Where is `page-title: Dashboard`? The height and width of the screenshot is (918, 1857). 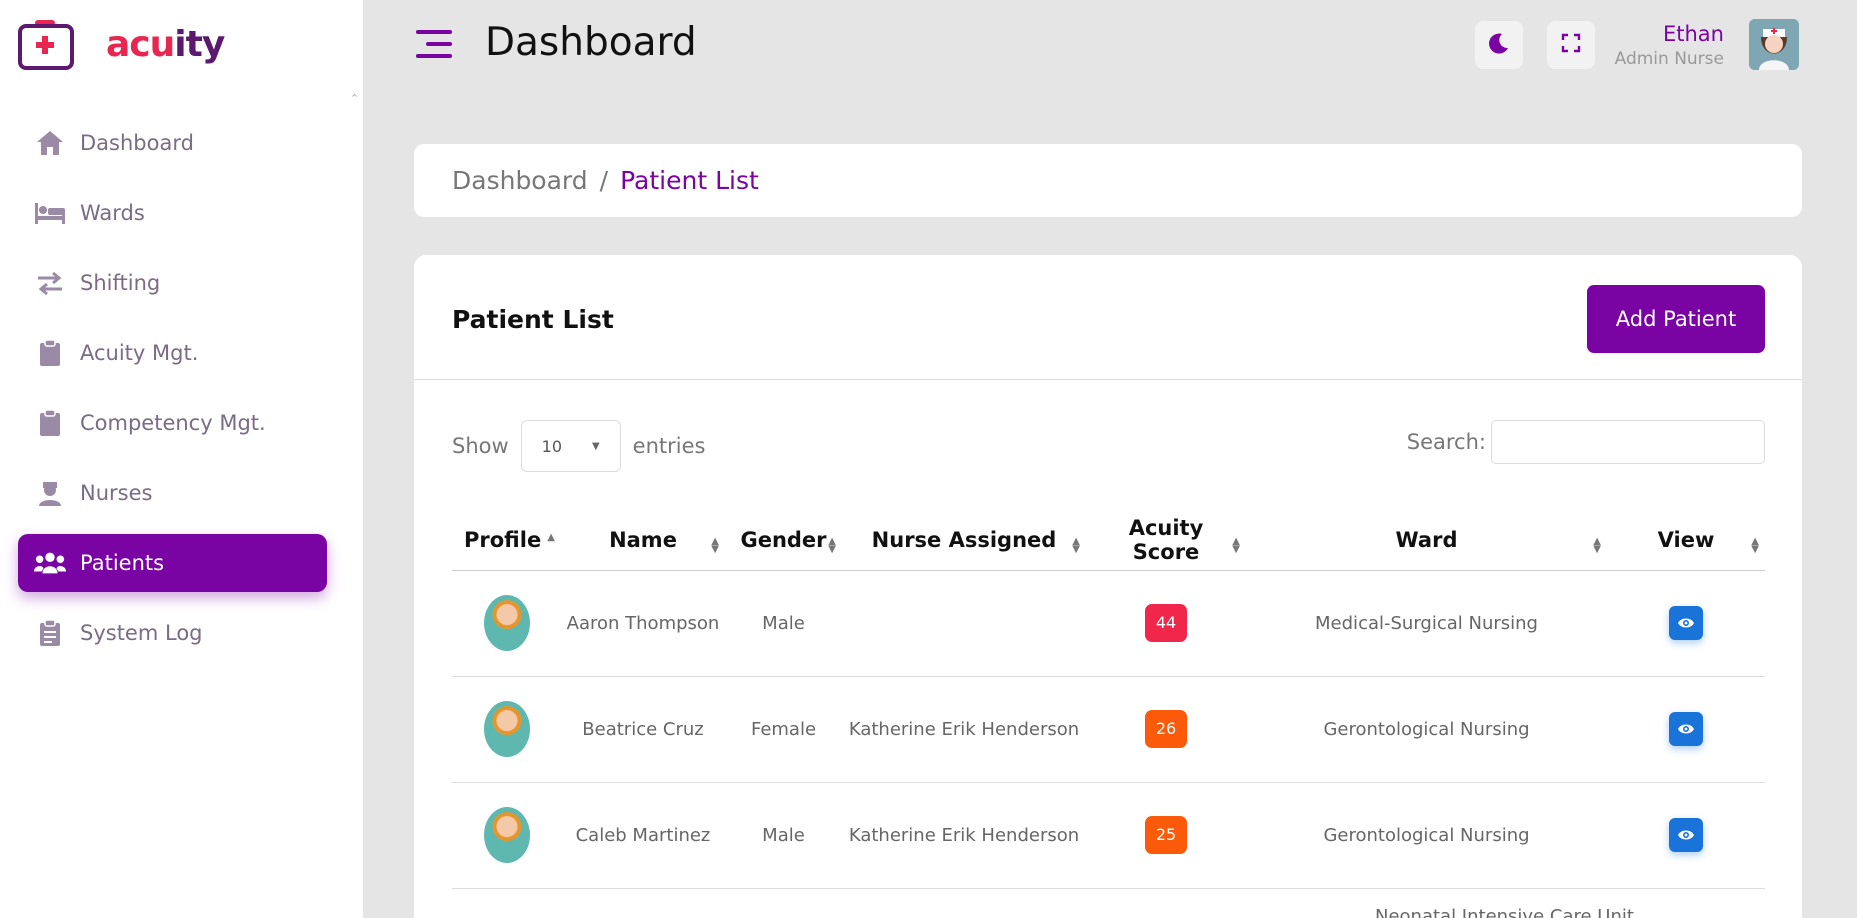 page-title: Dashboard is located at coordinates (591, 42).